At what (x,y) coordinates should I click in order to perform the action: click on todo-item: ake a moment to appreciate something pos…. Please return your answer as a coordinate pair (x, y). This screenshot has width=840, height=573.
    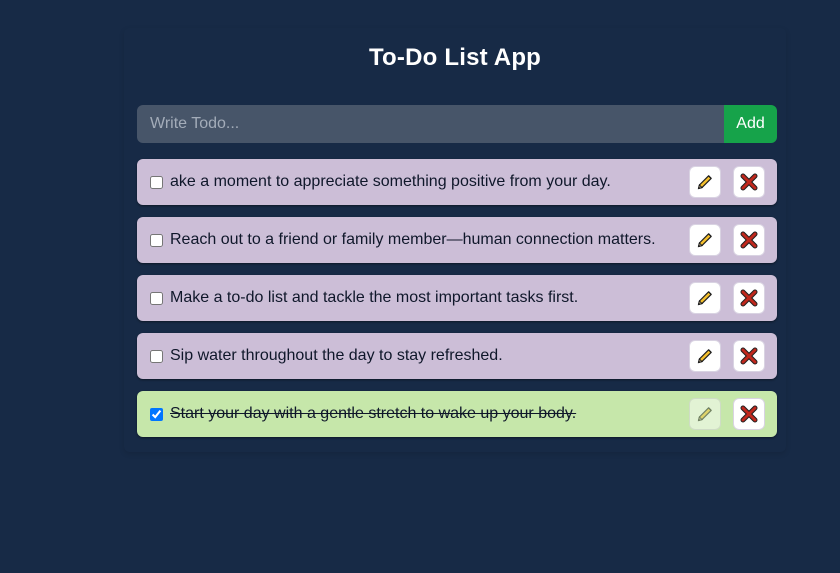
    Looking at the image, I should click on (457, 182).